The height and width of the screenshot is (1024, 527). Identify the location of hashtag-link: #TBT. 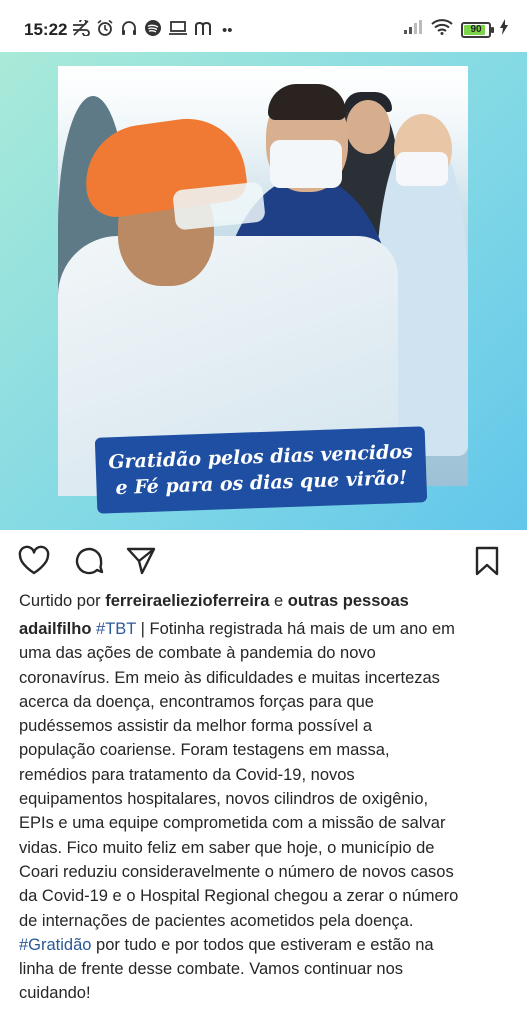
(116, 629).